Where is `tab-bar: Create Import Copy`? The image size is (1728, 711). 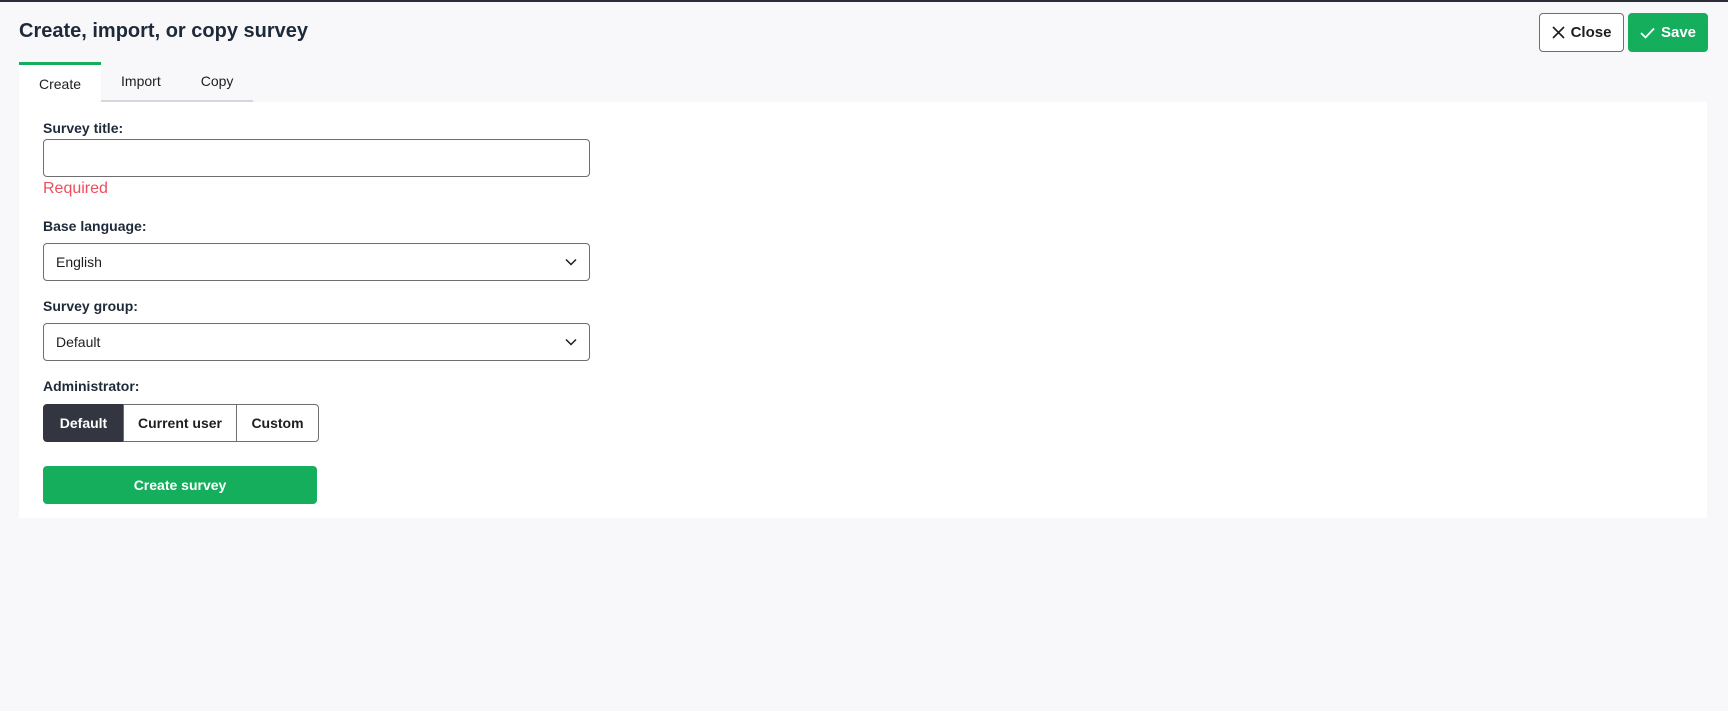
tab-bar: Create Import Copy is located at coordinates (136, 82).